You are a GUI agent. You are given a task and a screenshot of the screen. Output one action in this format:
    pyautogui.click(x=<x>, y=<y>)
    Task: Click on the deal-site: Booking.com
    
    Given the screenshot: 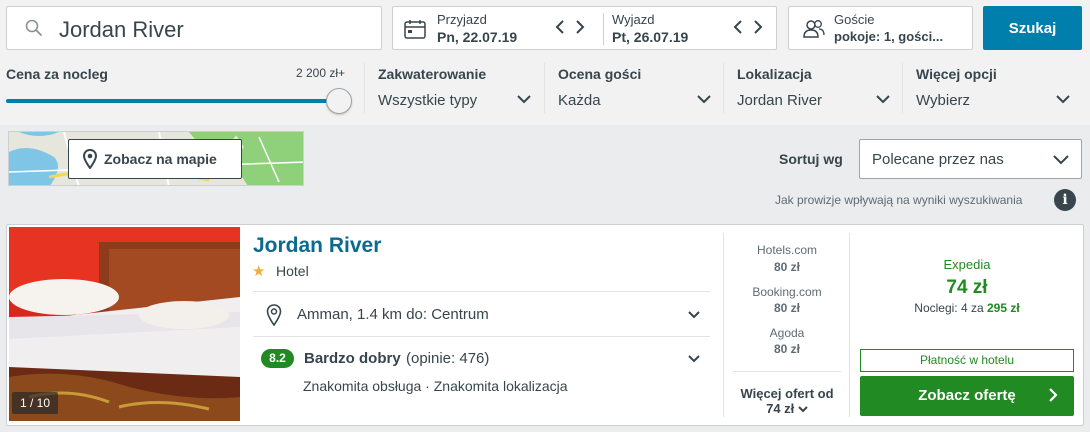 What is the action you would take?
    pyautogui.click(x=787, y=292)
    